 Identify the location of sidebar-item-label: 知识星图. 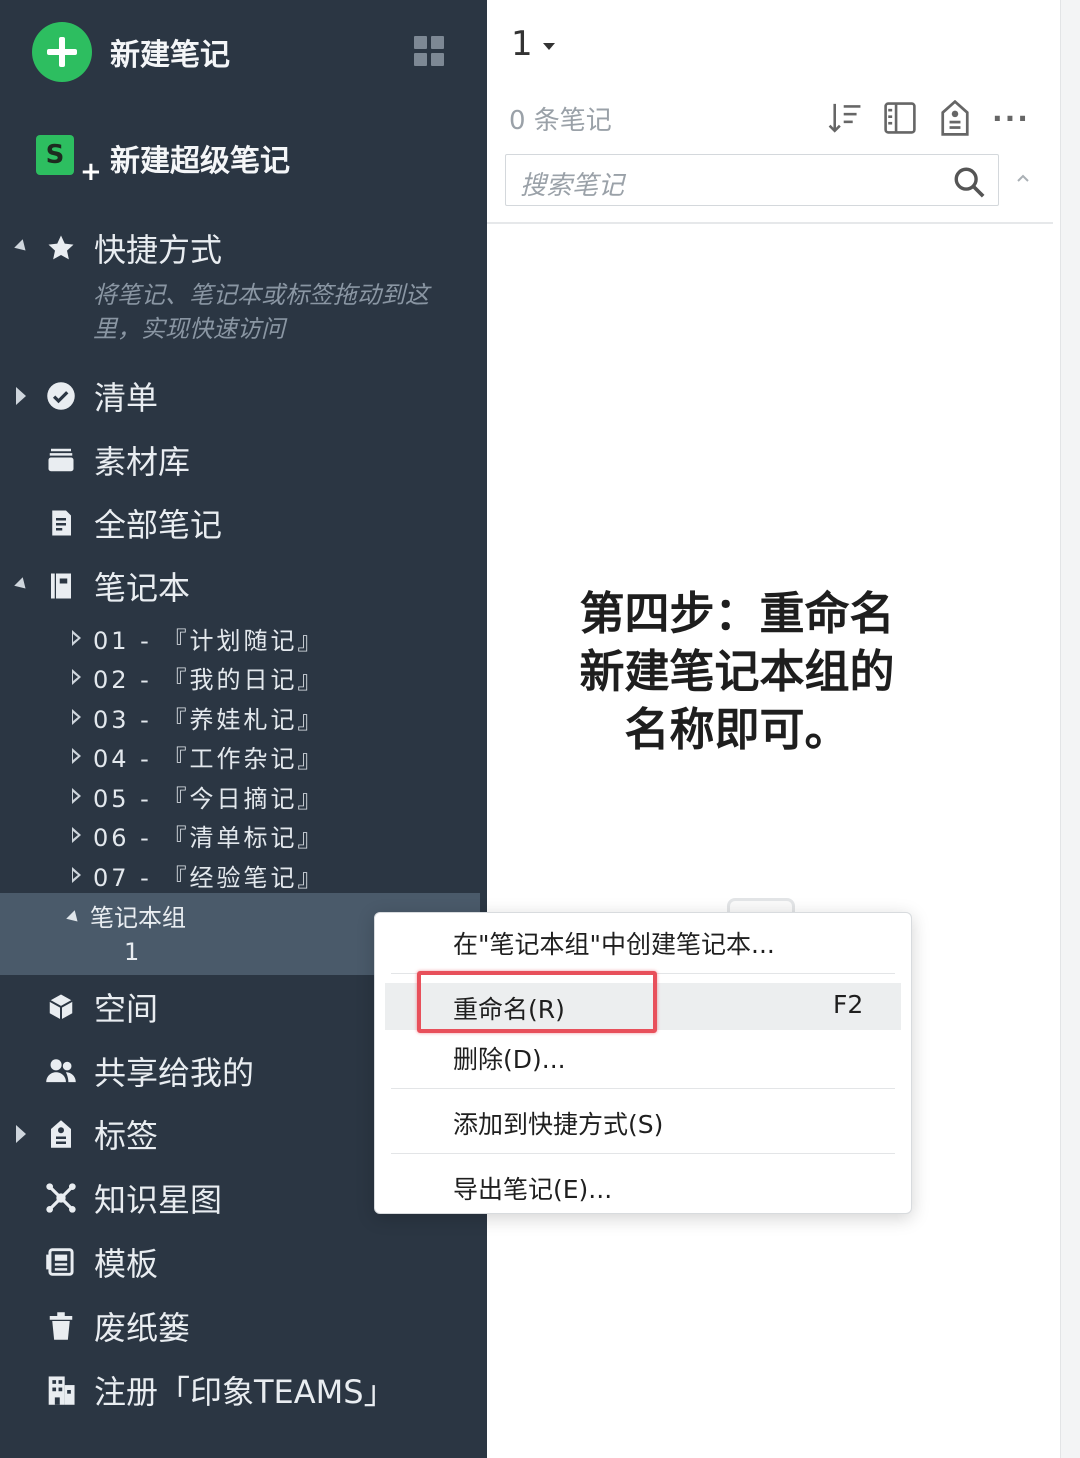
(158, 1200).